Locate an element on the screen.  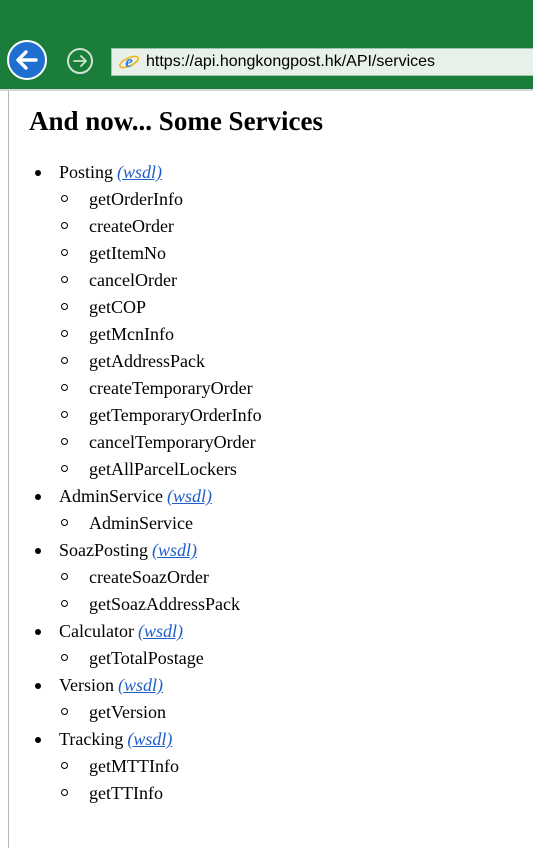
method-name: getTotalPostage is located at coordinates (146, 658).